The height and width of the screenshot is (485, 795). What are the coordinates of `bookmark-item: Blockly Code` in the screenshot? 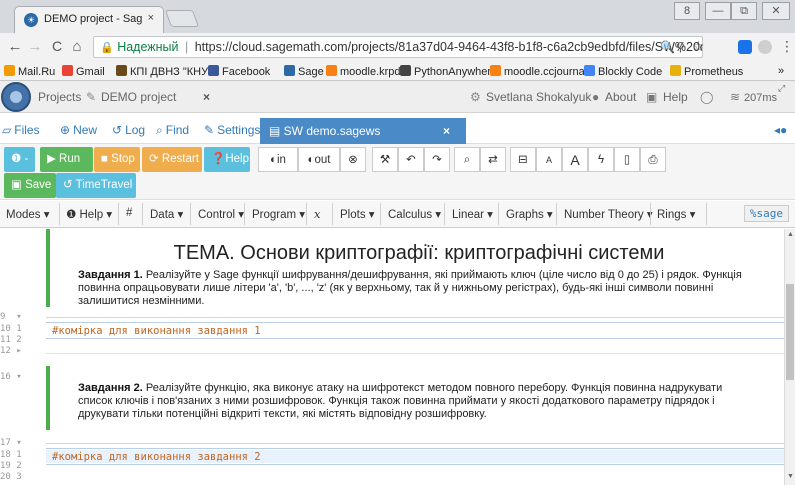 It's located at (623, 71).